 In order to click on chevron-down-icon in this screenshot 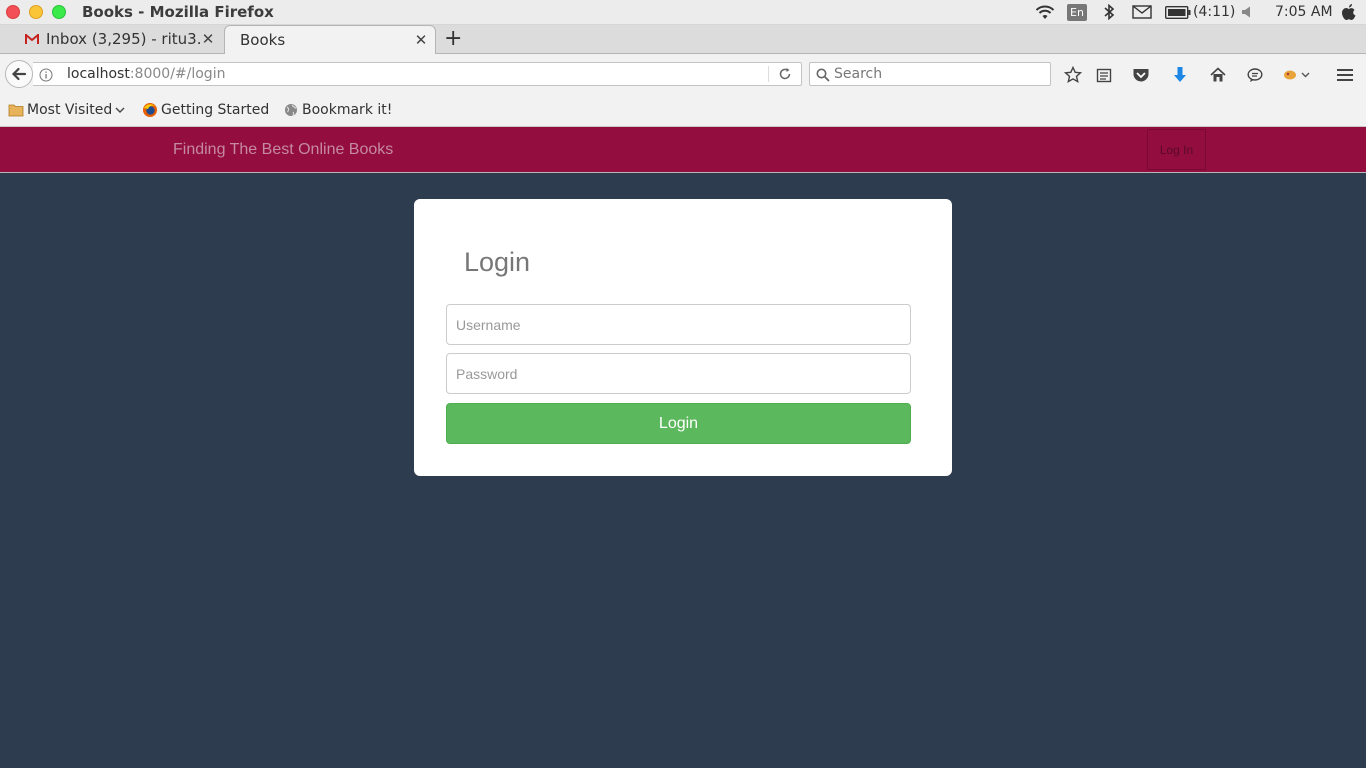, I will do `click(120, 110)`.